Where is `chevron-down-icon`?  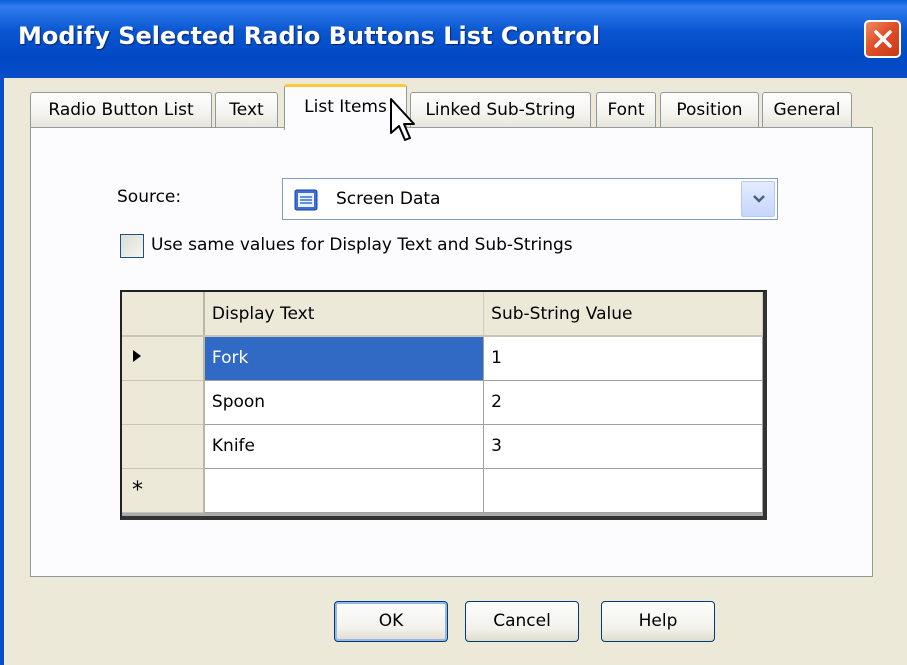 chevron-down-icon is located at coordinates (759, 199).